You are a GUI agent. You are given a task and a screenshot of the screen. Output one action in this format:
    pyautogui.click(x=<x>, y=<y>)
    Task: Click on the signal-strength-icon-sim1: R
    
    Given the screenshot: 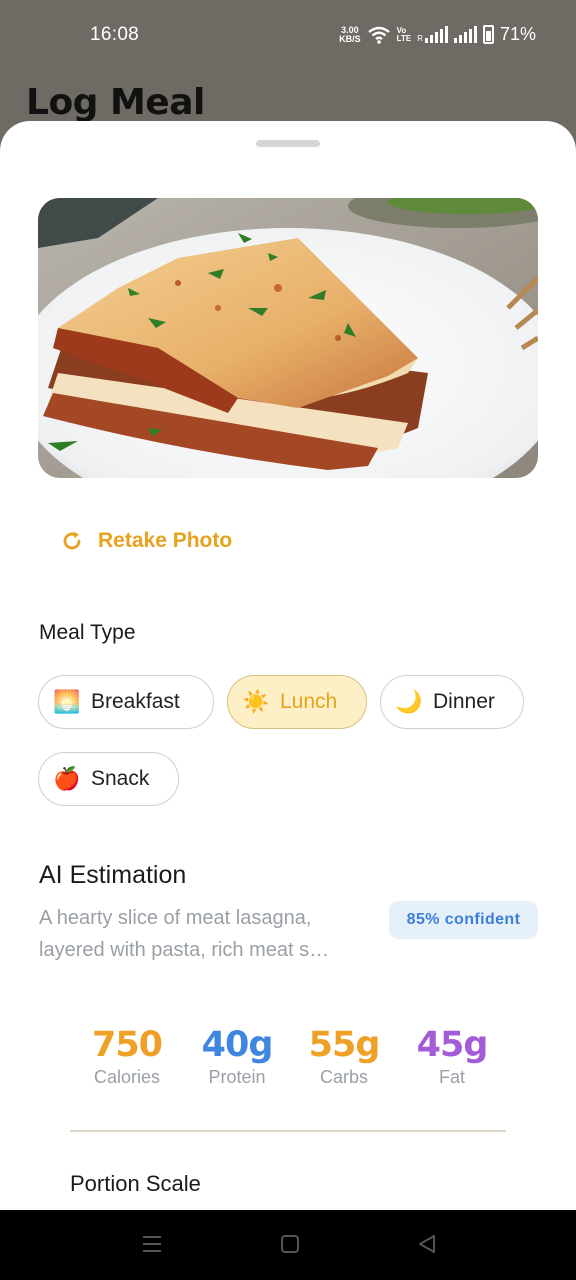 What is the action you would take?
    pyautogui.click(x=432, y=34)
    